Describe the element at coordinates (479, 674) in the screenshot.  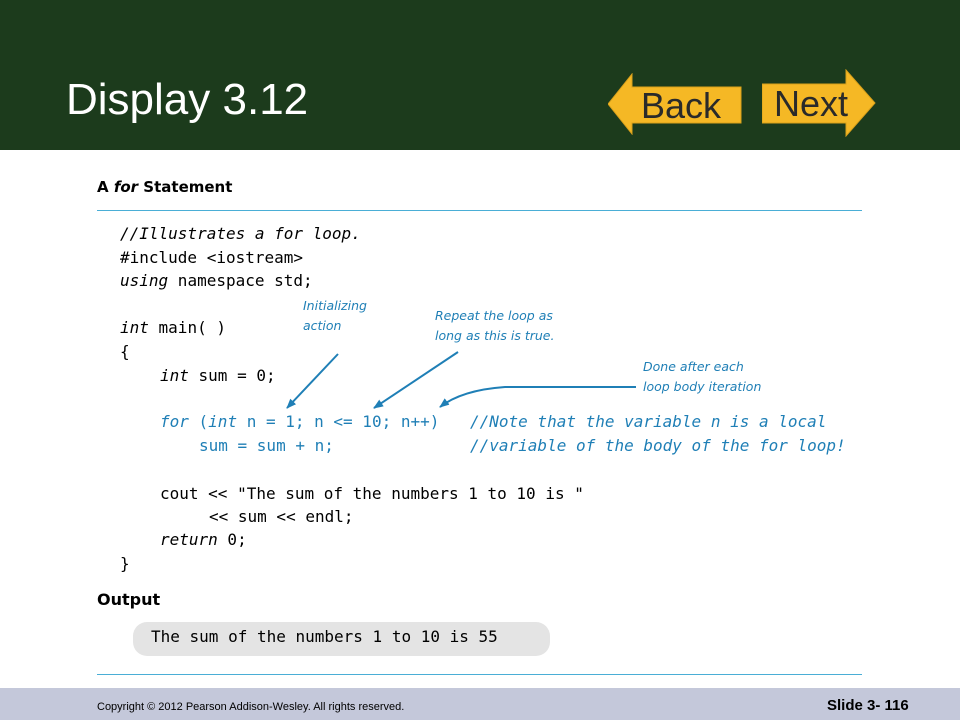
I see `bottom-divider` at that location.